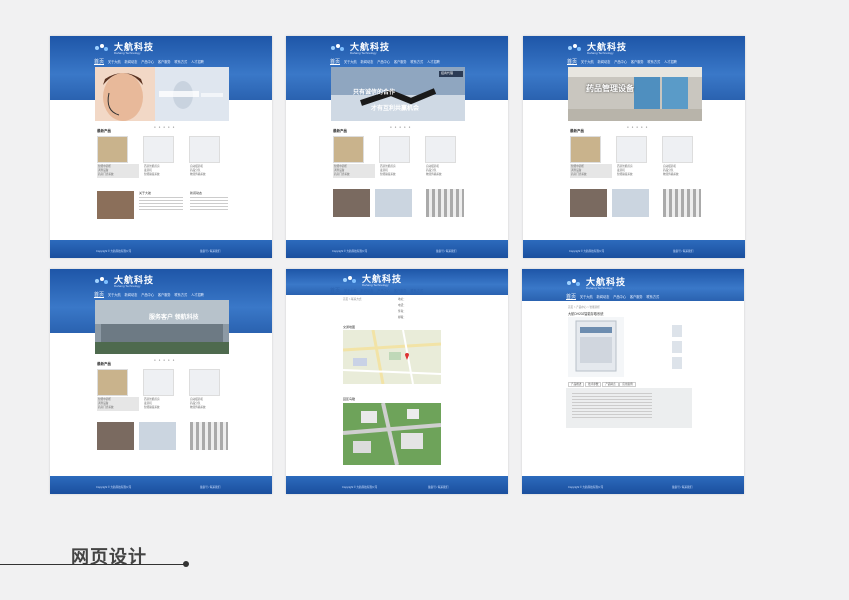  I want to click on products-title: 最新产品, so click(104, 364).